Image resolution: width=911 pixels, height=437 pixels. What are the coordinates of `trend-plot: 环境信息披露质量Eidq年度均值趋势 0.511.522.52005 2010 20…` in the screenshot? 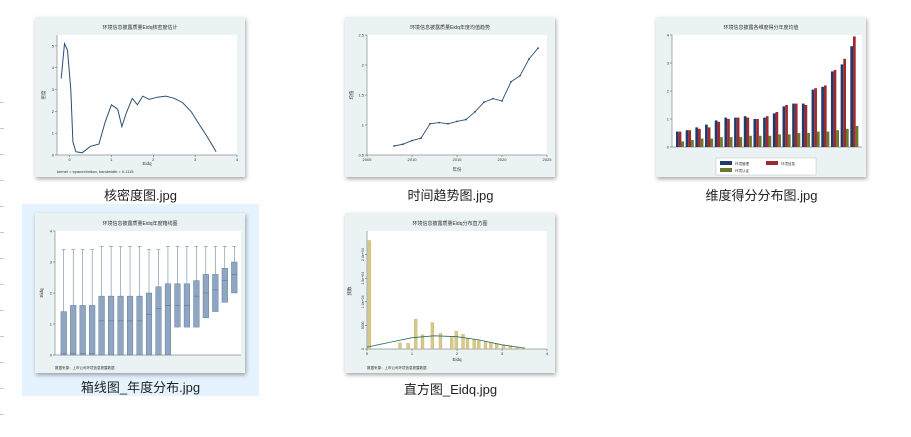 It's located at (450, 97).